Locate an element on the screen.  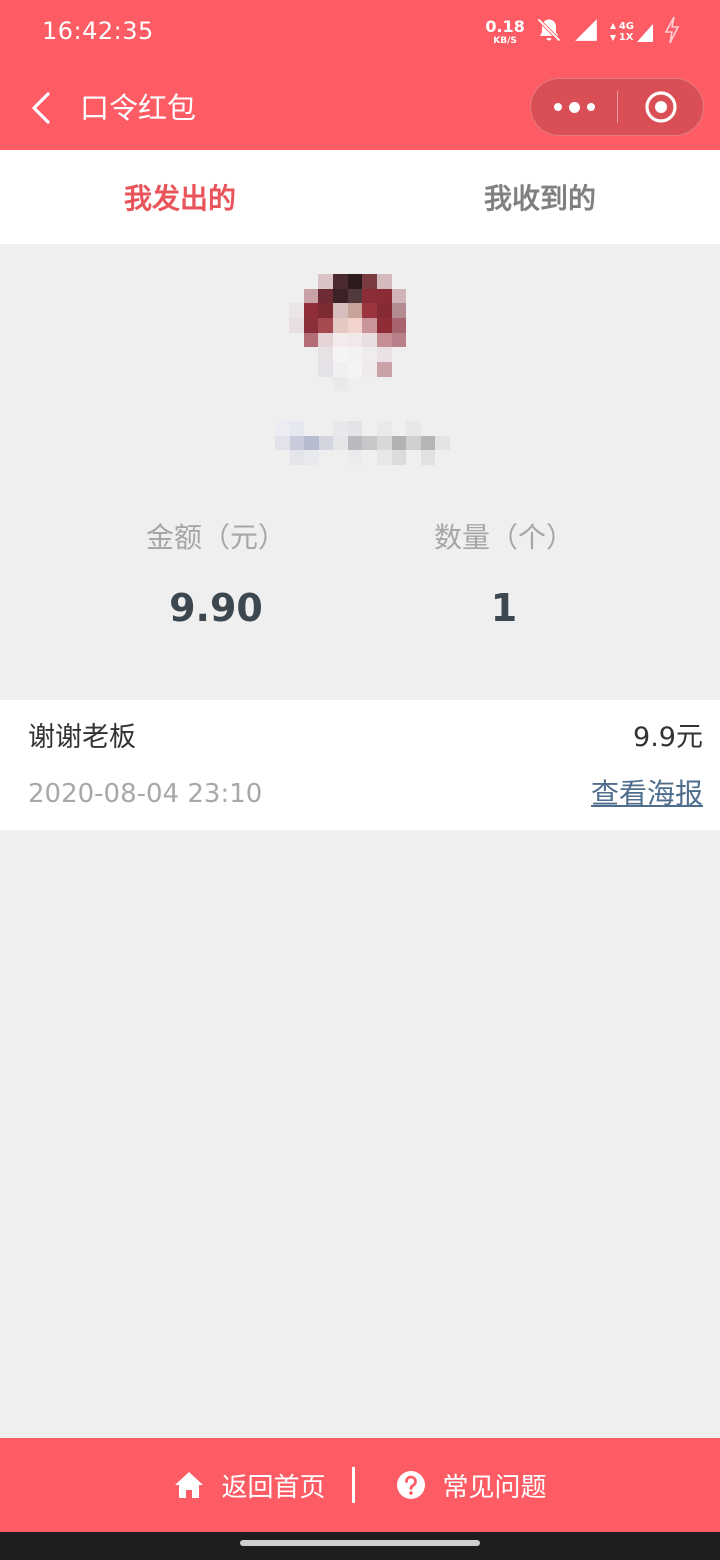
status-bar: 16:42:35 0.18 KB/S 4G 1X is located at coordinates (360, 32).